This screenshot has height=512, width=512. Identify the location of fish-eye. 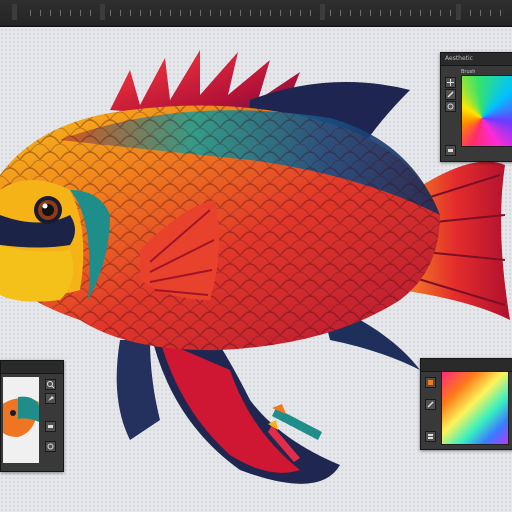
(48, 210).